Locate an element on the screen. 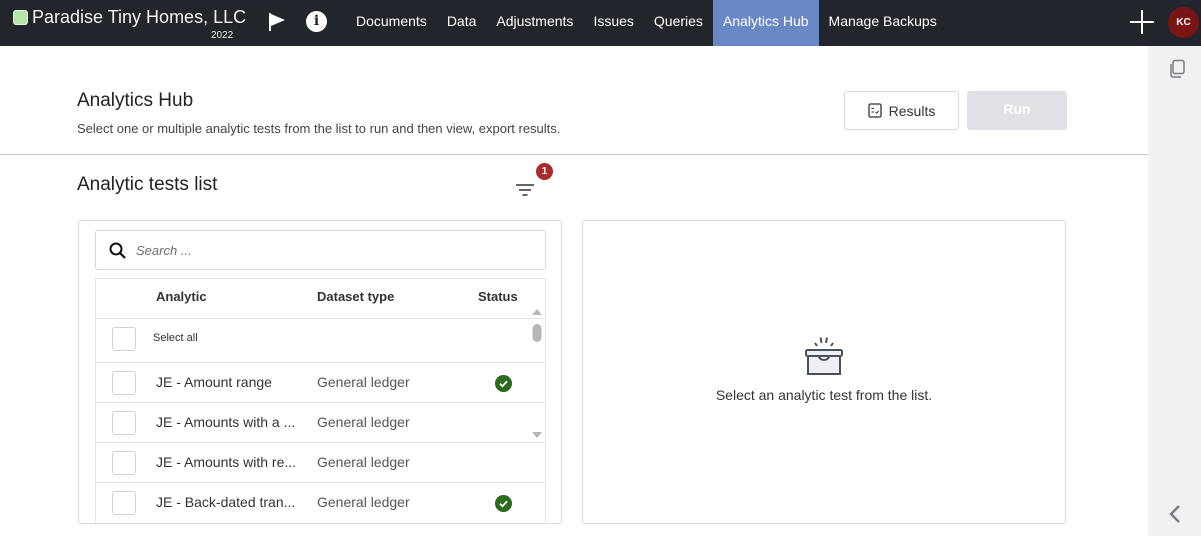 Image resolution: width=1201 pixels, height=536 pixels. nav-adjustments: Adjustments is located at coordinates (534, 23).